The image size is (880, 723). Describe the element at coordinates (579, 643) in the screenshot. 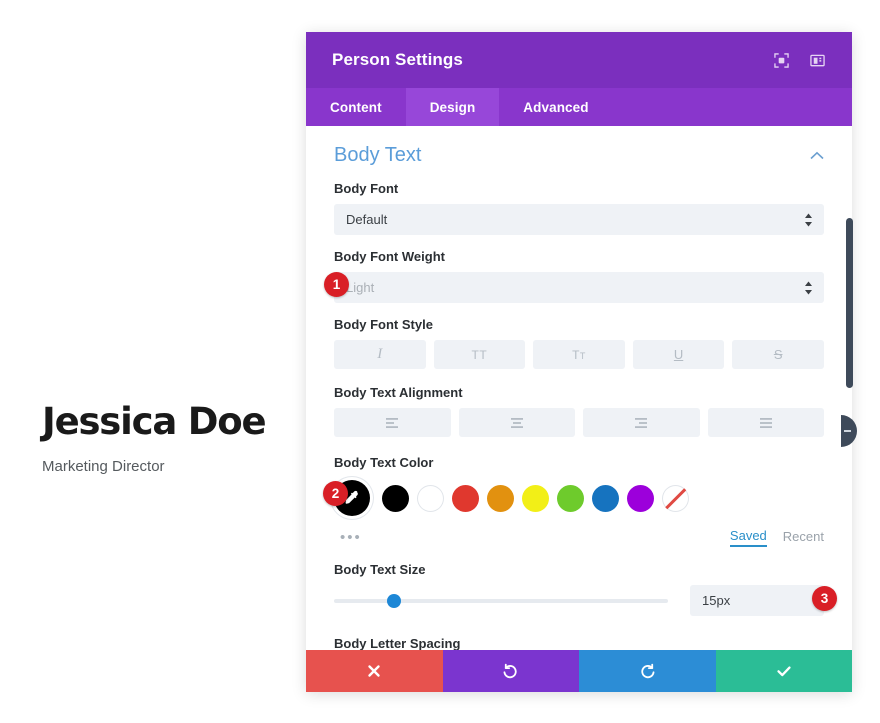

I see `field-body-letter-spacing: Body Letter Spacing` at that location.